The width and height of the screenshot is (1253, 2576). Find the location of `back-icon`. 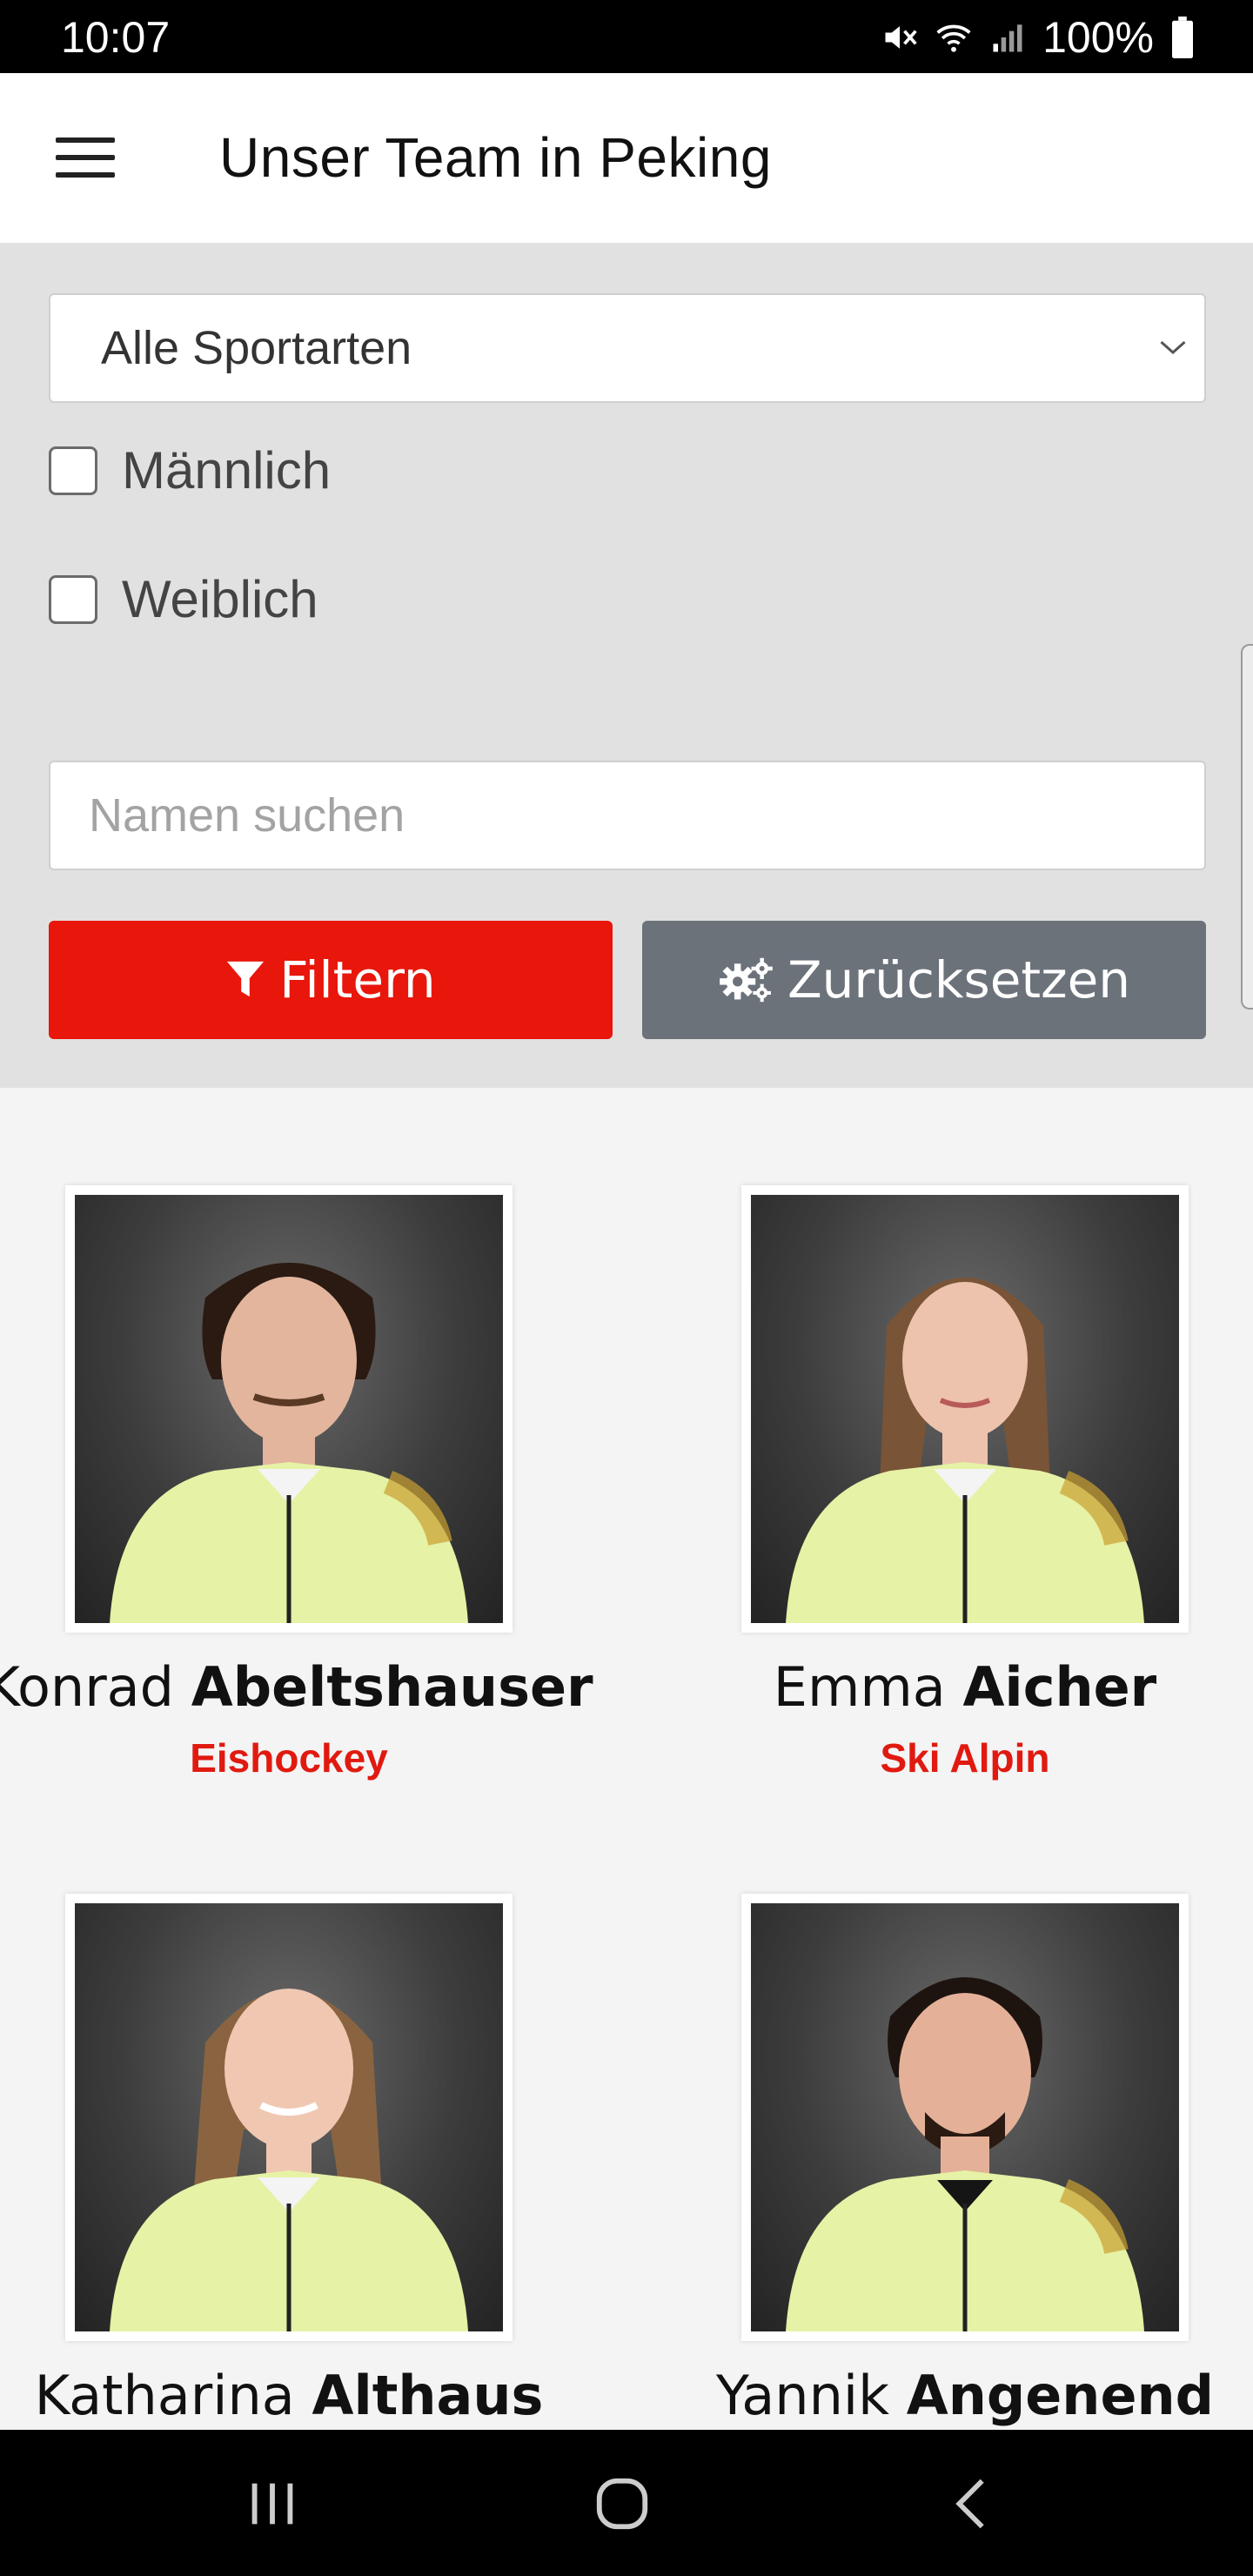

back-icon is located at coordinates (972, 2504).